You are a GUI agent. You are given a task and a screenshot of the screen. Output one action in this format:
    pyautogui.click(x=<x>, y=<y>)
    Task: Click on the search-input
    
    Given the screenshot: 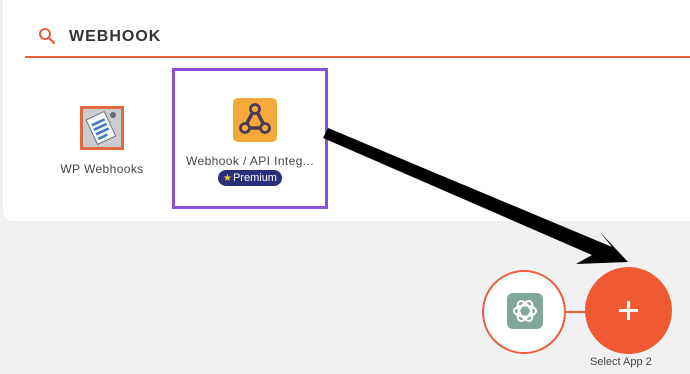 What is the action you would take?
    pyautogui.click(x=319, y=37)
    